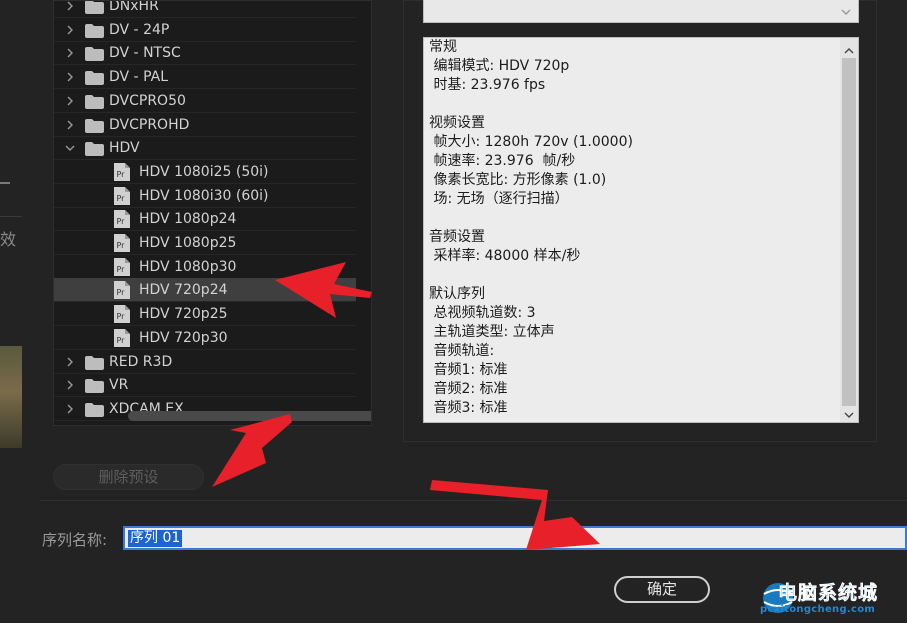 The image size is (907, 623). I want to click on tree-preset-item: Pr HDV 1080p25, so click(205, 243).